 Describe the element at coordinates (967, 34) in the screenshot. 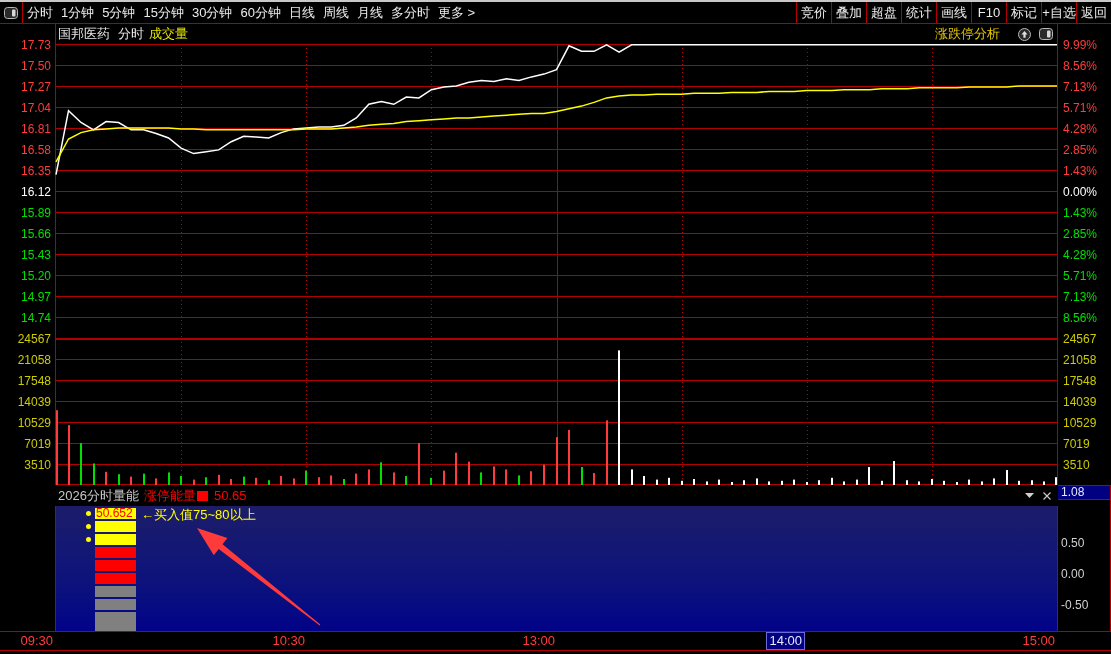

I see `limit-analysis-link: 涨跌停分析` at that location.